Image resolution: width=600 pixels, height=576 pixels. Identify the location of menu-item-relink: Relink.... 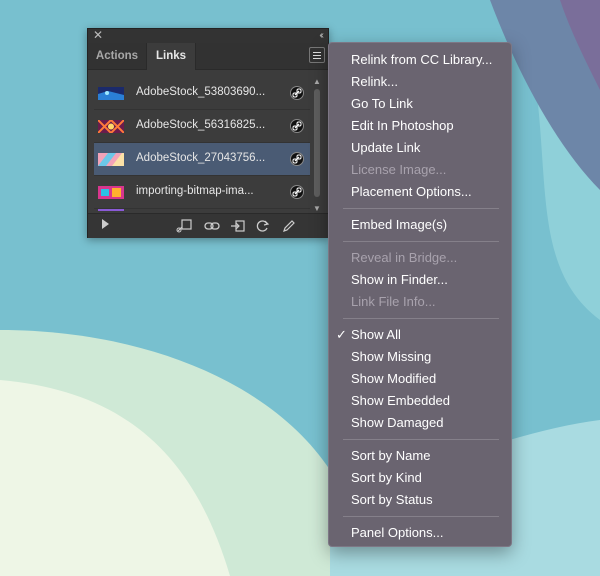
(374, 82).